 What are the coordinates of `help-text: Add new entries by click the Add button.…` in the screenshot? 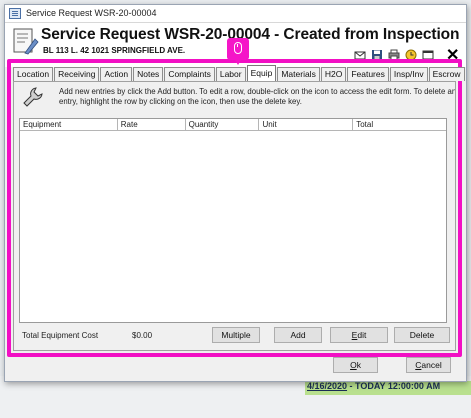 It's located at (257, 96).